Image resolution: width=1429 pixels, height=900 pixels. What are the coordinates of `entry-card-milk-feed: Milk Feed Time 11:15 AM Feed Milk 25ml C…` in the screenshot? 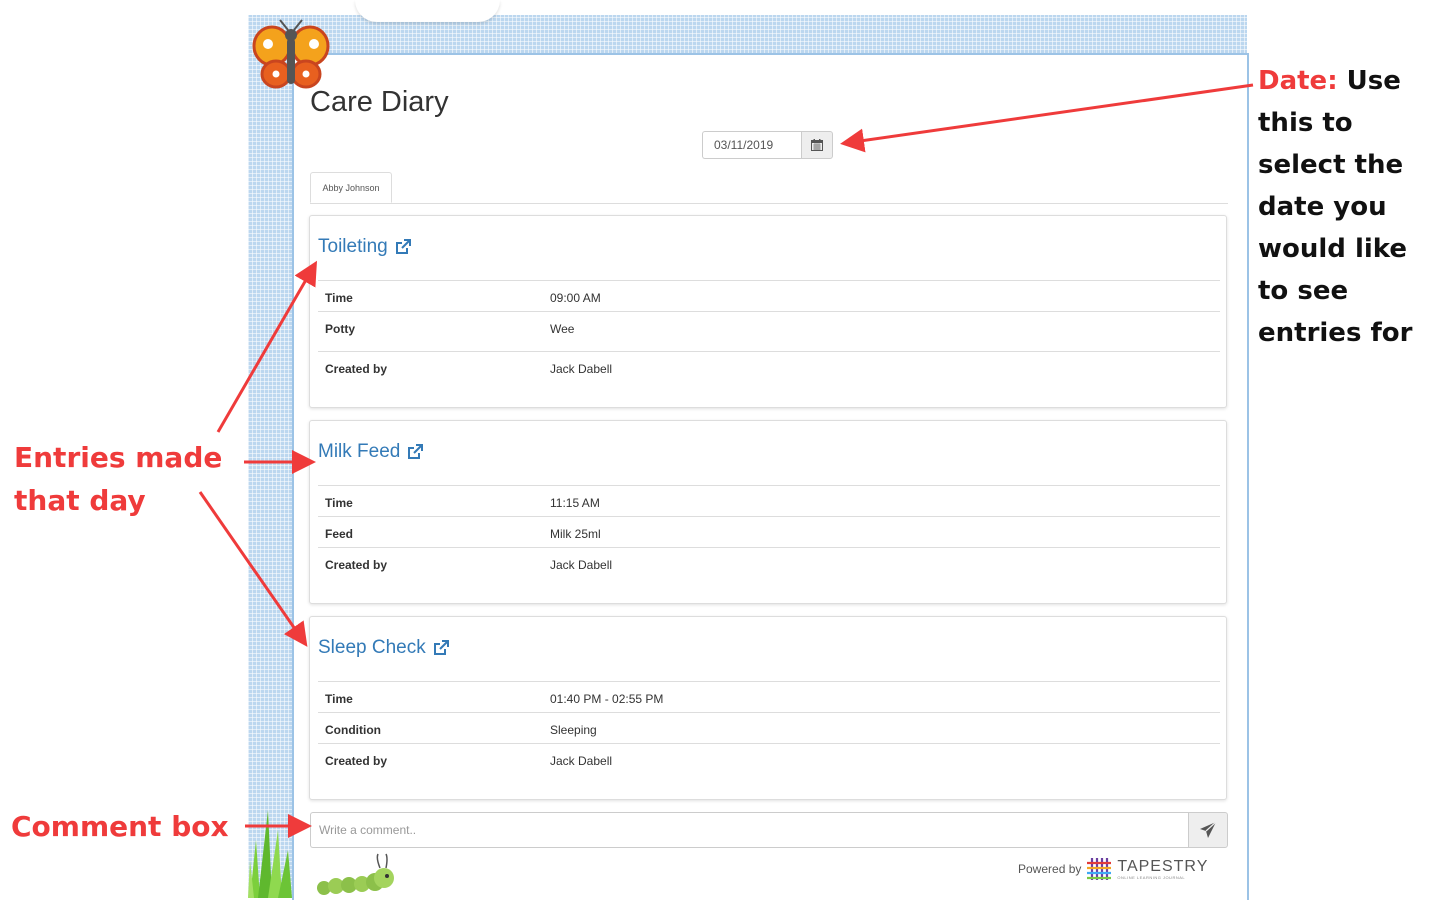 It's located at (768, 512).